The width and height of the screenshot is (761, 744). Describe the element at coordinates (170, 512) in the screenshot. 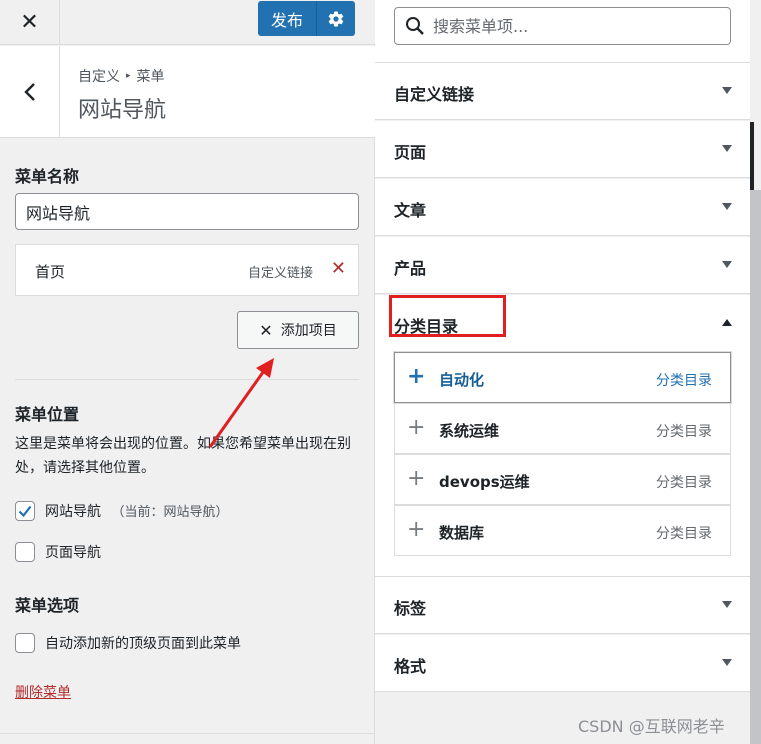

I see `location-primary-current: （当前：网站导航）` at that location.